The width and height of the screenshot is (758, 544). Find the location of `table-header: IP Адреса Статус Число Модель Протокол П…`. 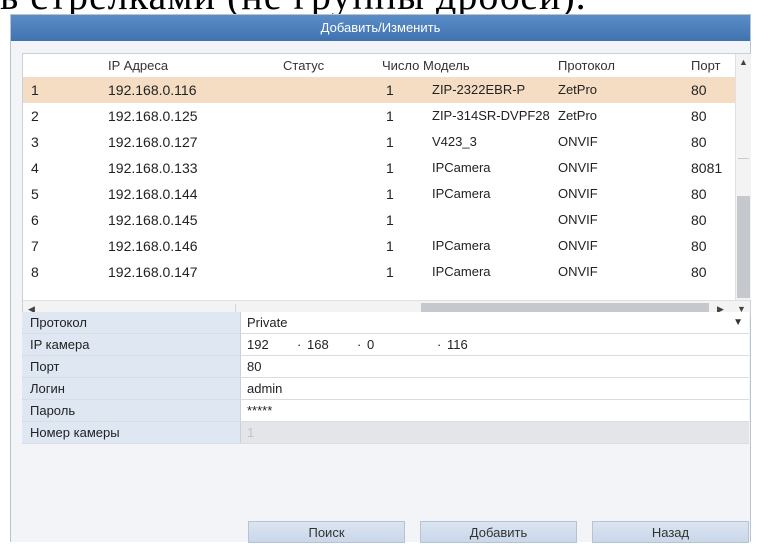

table-header: IP Адреса Статус Число Модель Протокол П… is located at coordinates (379, 64).